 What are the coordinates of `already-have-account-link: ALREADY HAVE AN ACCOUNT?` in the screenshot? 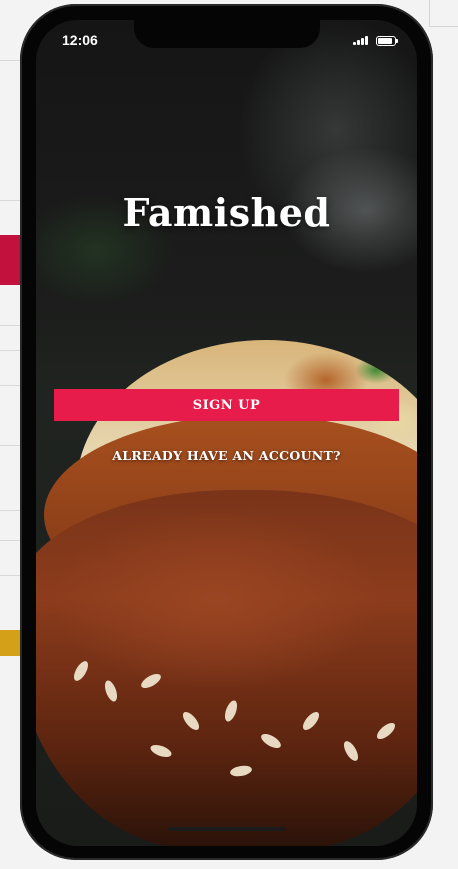 It's located at (226, 455).